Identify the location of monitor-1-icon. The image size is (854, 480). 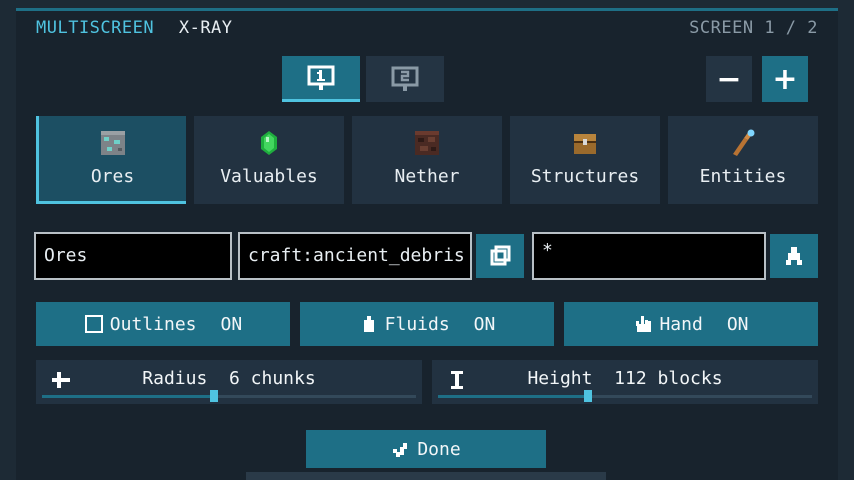
(321, 77).